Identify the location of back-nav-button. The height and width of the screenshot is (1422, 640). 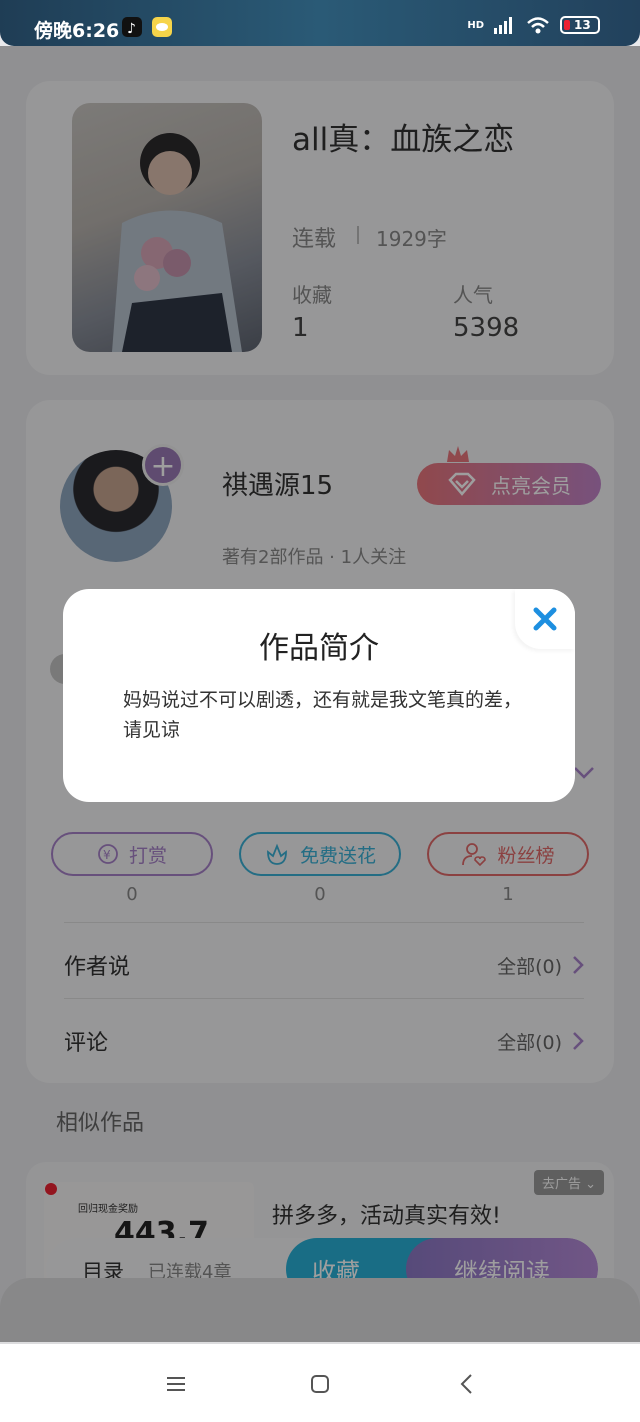
(466, 1384).